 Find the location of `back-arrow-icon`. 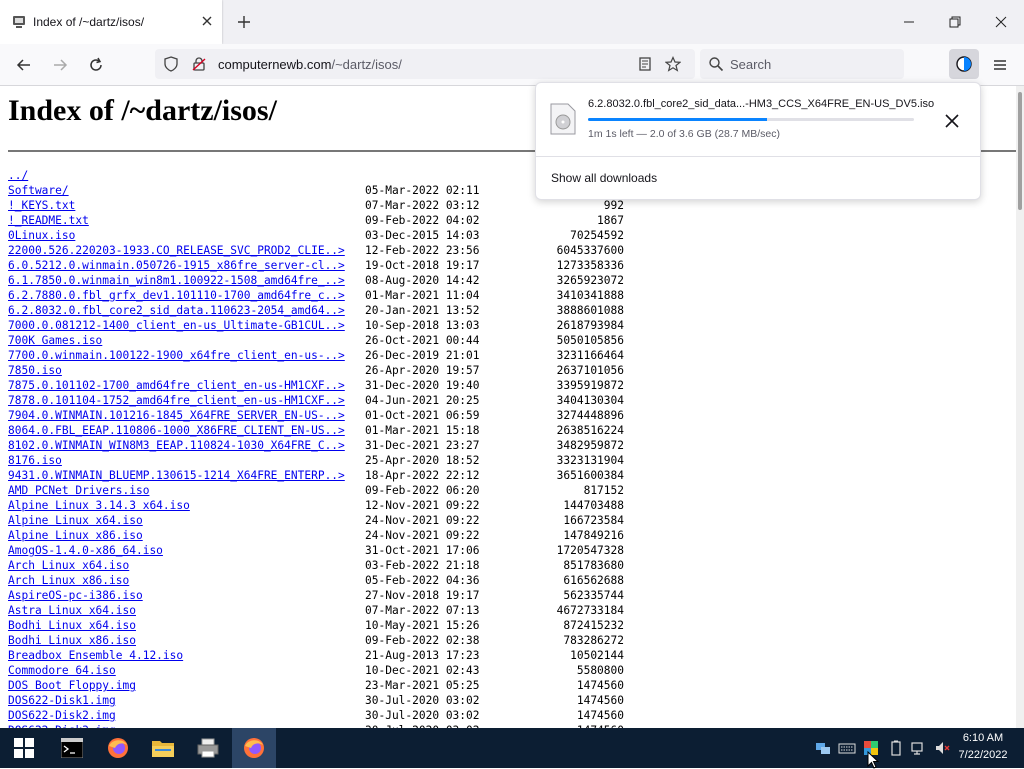

back-arrow-icon is located at coordinates (24, 65).